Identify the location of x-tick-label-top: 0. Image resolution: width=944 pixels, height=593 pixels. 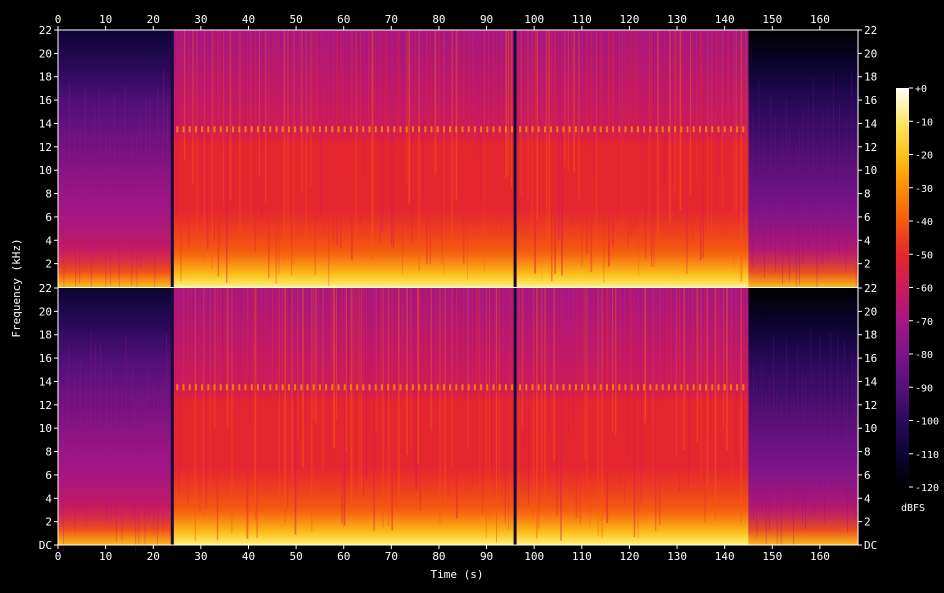
(58, 19).